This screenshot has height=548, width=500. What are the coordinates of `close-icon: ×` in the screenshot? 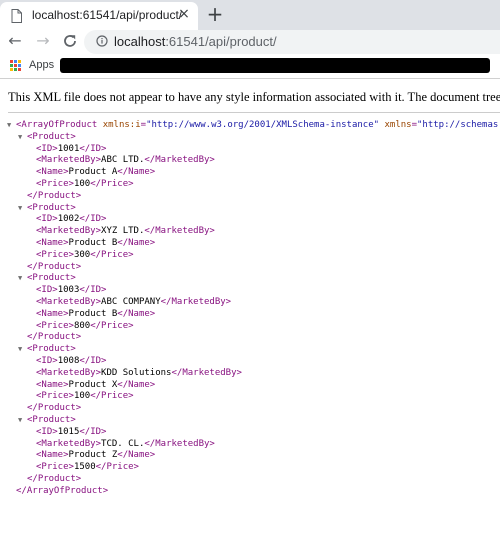 It's located at (184, 14).